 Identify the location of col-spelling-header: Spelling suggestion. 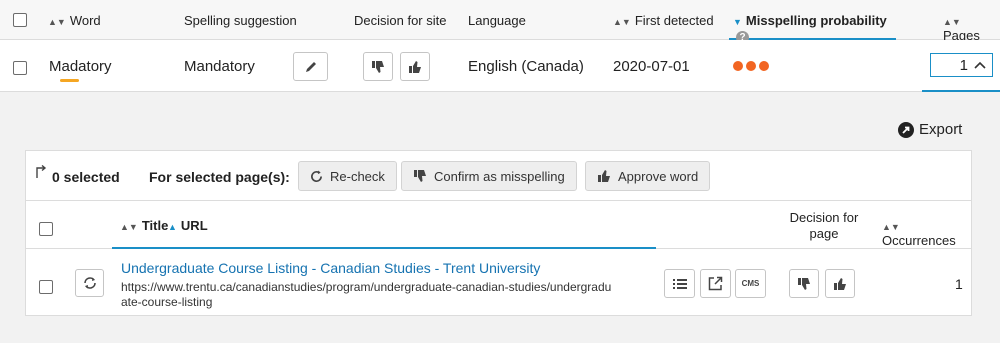
(240, 20).